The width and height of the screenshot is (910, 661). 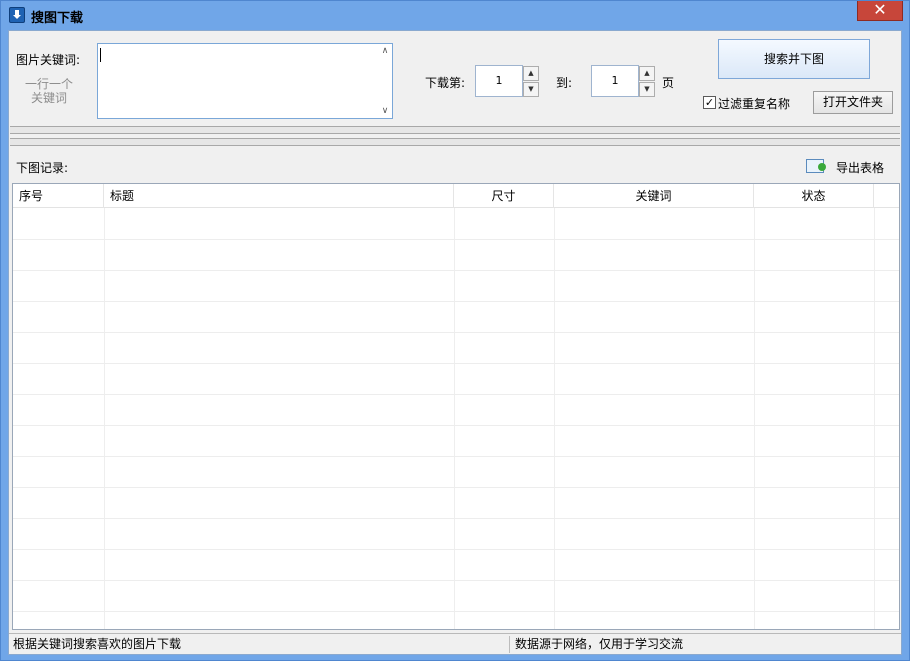 What do you see at coordinates (509, 644) in the screenshot?
I see `status-divider` at bounding box center [509, 644].